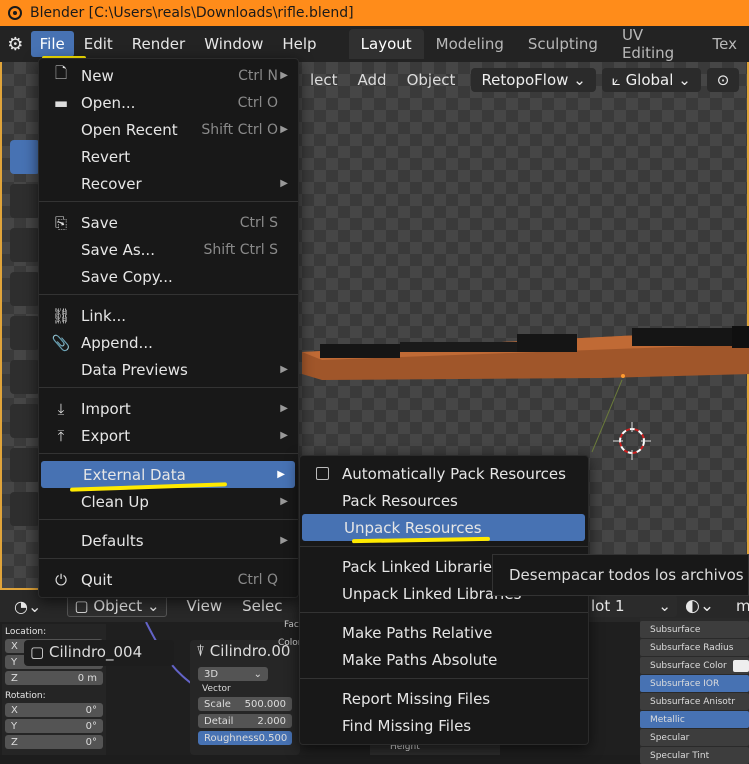 This screenshot has height=764, width=749. What do you see at coordinates (322, 473) in the screenshot?
I see `checkbox-icon` at bounding box center [322, 473].